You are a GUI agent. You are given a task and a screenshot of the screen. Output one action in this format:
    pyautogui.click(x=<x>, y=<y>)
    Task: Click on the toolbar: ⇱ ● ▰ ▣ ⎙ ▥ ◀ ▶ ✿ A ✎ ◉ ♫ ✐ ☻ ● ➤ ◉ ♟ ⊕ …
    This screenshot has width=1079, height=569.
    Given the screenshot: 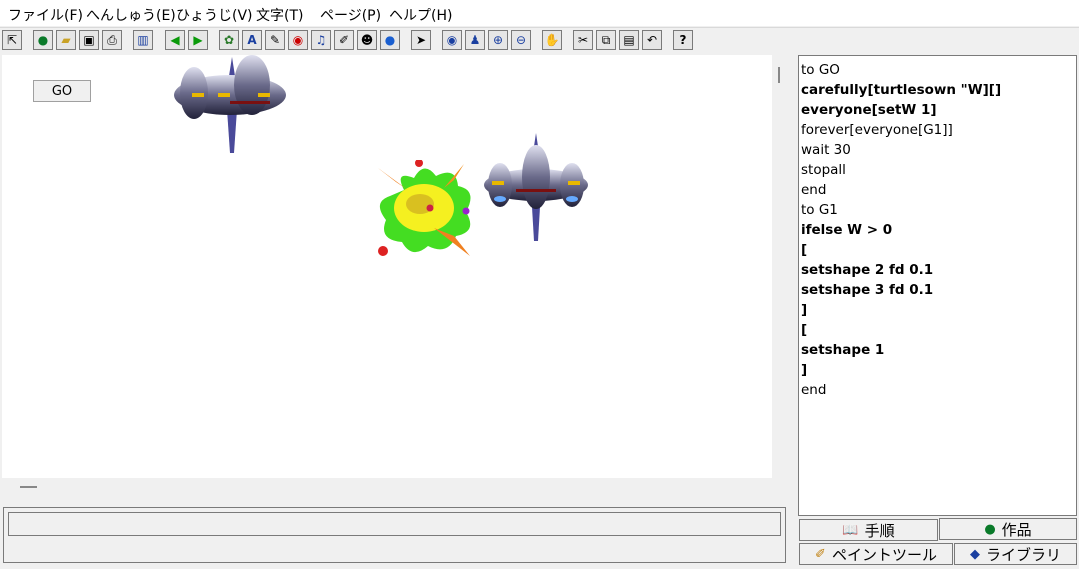 What is the action you would take?
    pyautogui.click(x=539, y=40)
    